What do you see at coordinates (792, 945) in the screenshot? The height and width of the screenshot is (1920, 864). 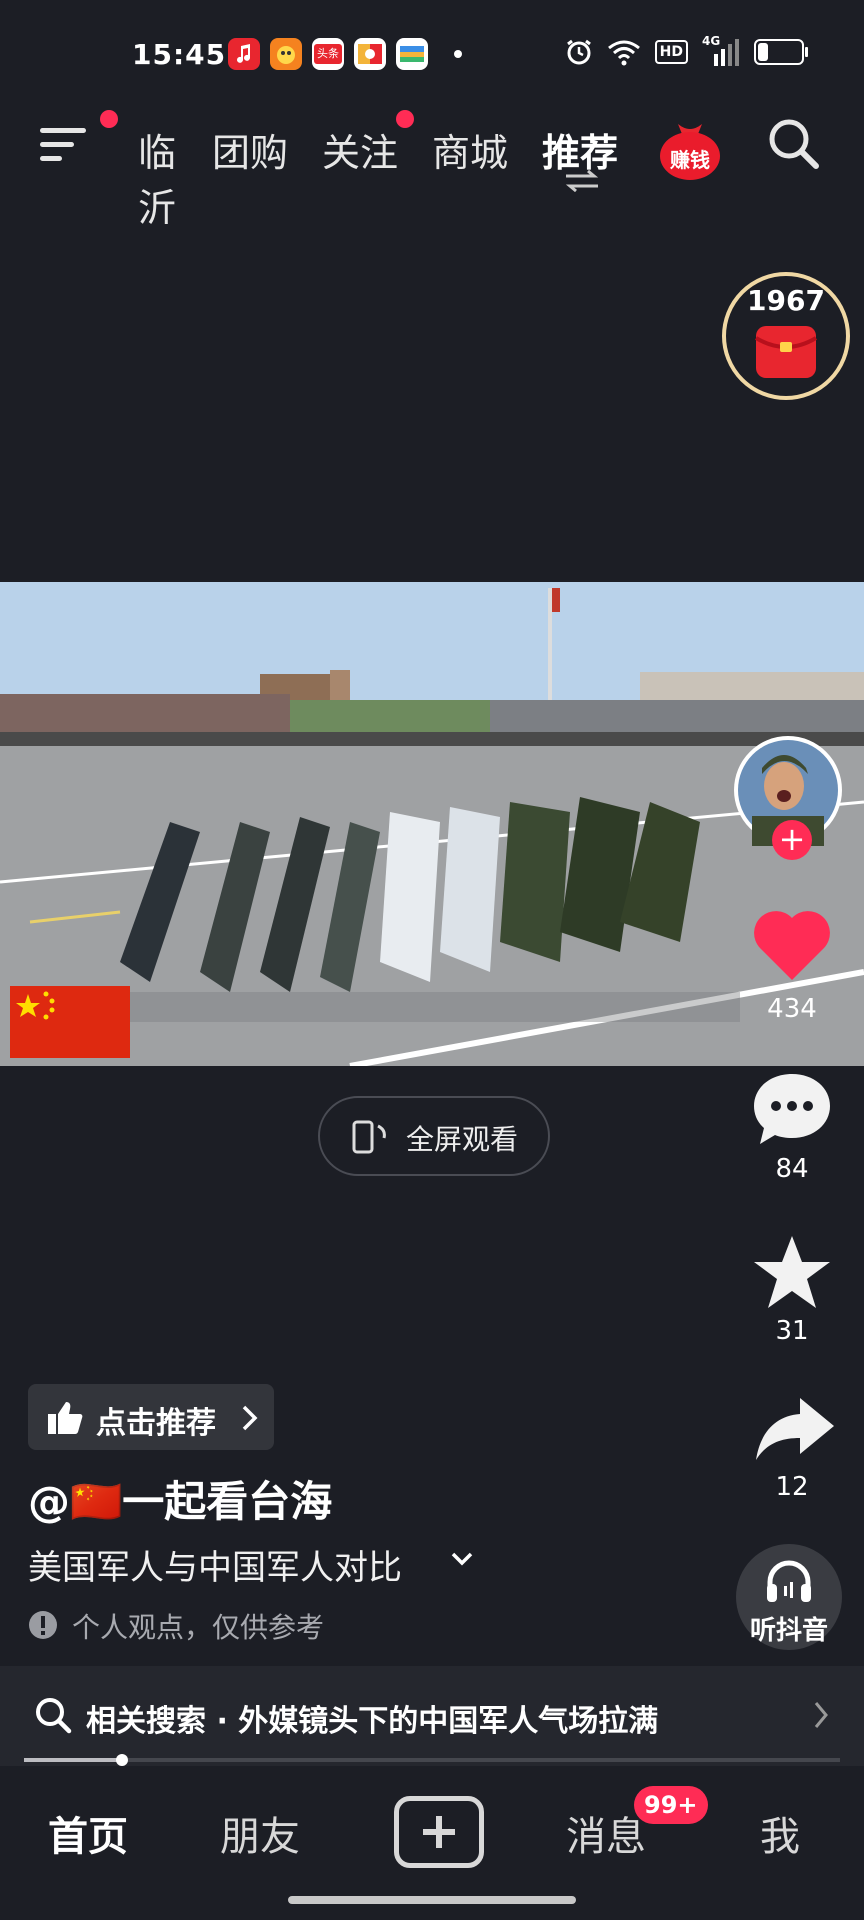 I see `like-heart-icon` at bounding box center [792, 945].